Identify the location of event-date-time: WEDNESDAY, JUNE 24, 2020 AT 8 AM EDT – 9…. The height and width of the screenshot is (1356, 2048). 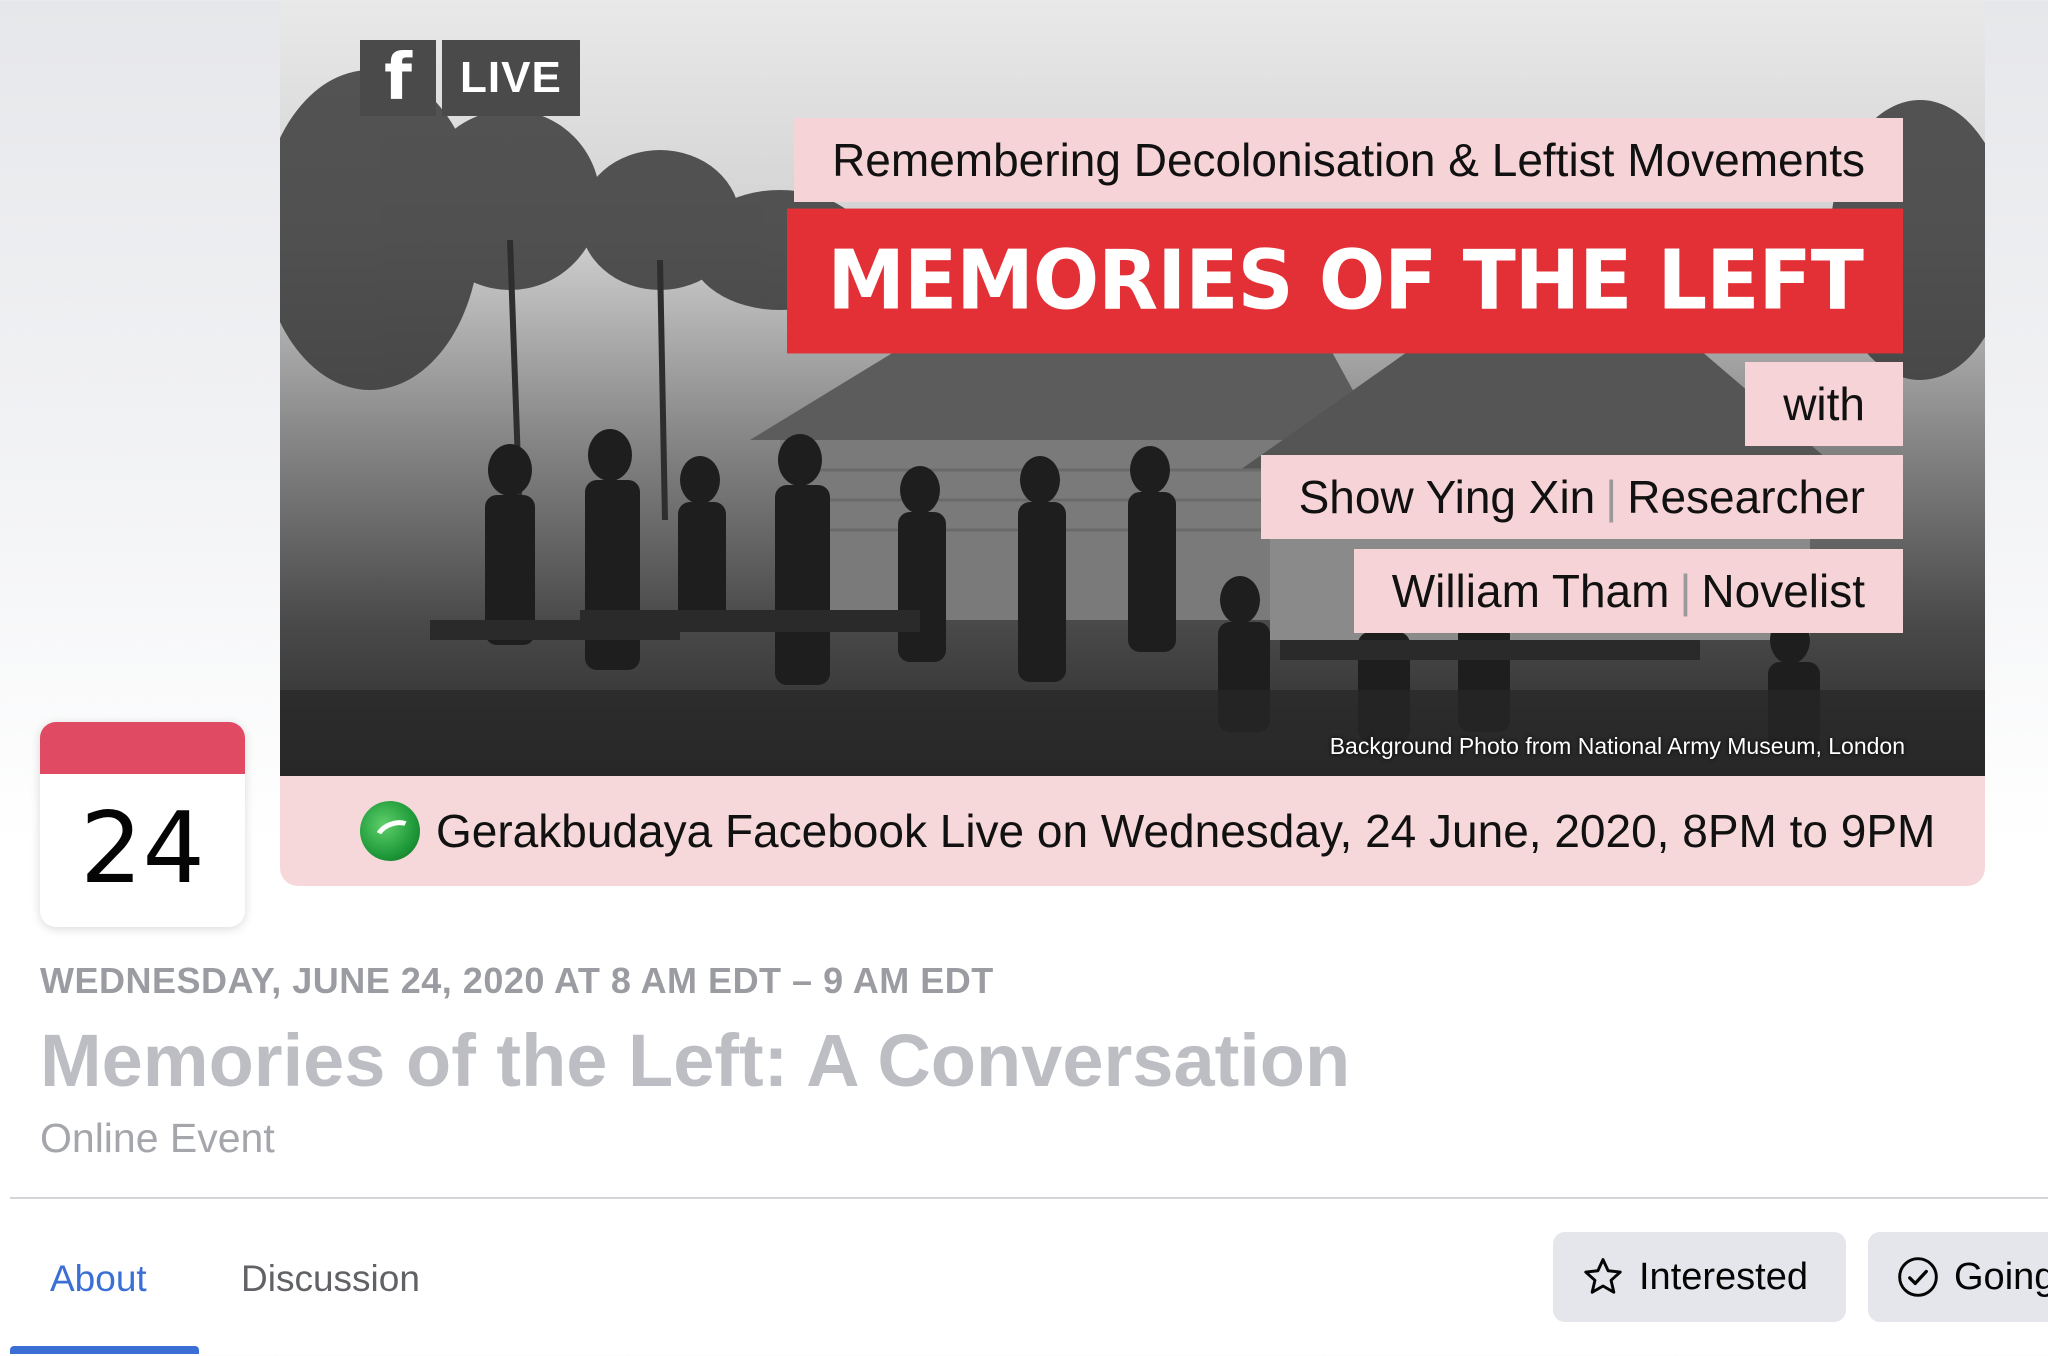
(517, 980).